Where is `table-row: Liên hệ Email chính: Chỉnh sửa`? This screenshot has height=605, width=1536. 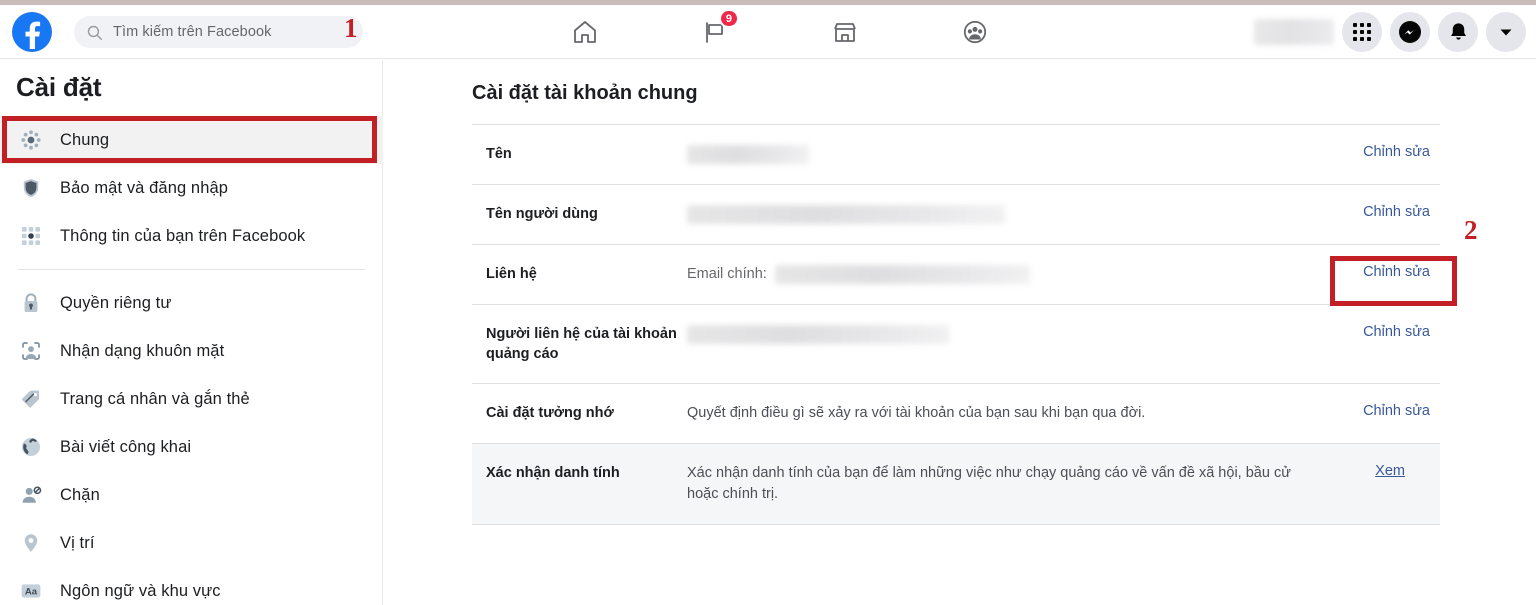
table-row: Liên hệ Email chính: Chỉnh sửa is located at coordinates (956, 274).